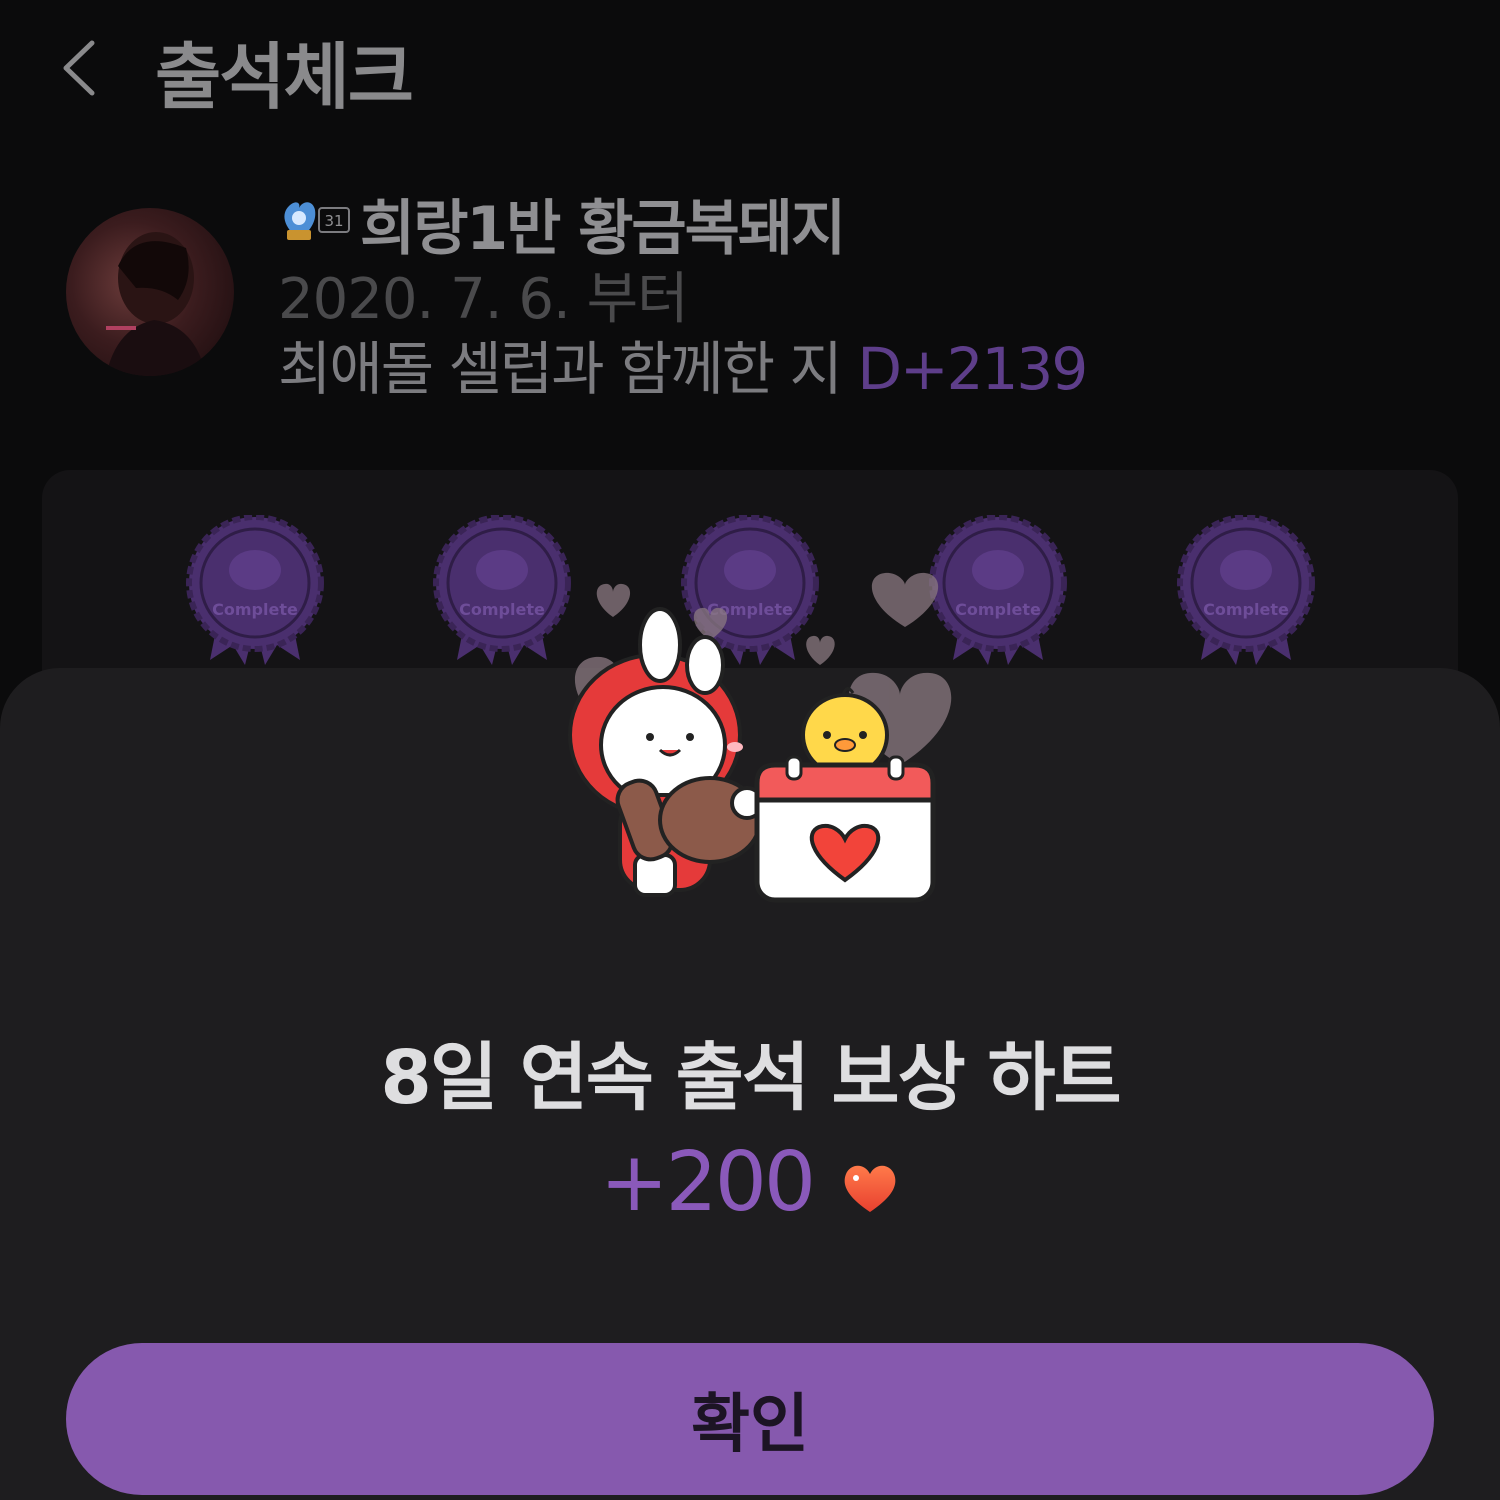 This screenshot has width=1500, height=1500. Describe the element at coordinates (760, 737) in the screenshot. I see `reward-illustration` at that location.